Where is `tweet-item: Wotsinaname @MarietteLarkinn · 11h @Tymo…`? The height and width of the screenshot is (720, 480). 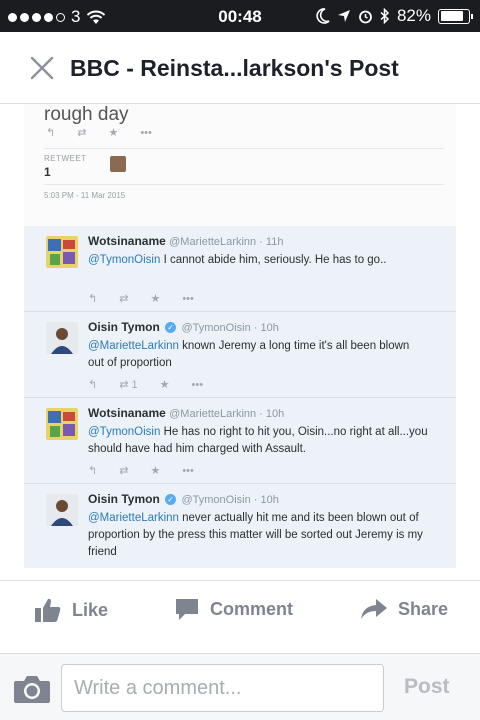 tweet-item: Wotsinaname @MarietteLarkinn · 11h @Tymo… is located at coordinates (240, 269).